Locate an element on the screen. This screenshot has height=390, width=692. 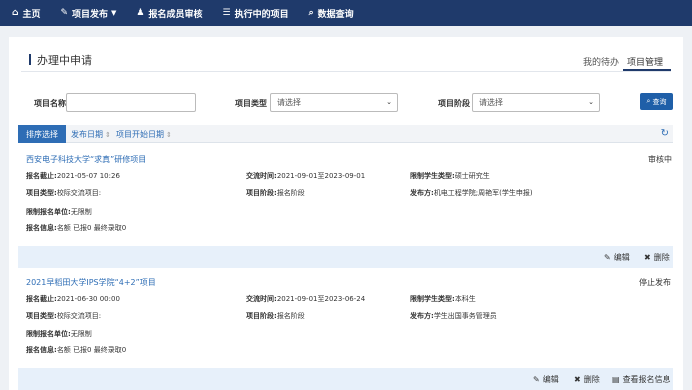
user-icon: ♟ is located at coordinates (140, 12).